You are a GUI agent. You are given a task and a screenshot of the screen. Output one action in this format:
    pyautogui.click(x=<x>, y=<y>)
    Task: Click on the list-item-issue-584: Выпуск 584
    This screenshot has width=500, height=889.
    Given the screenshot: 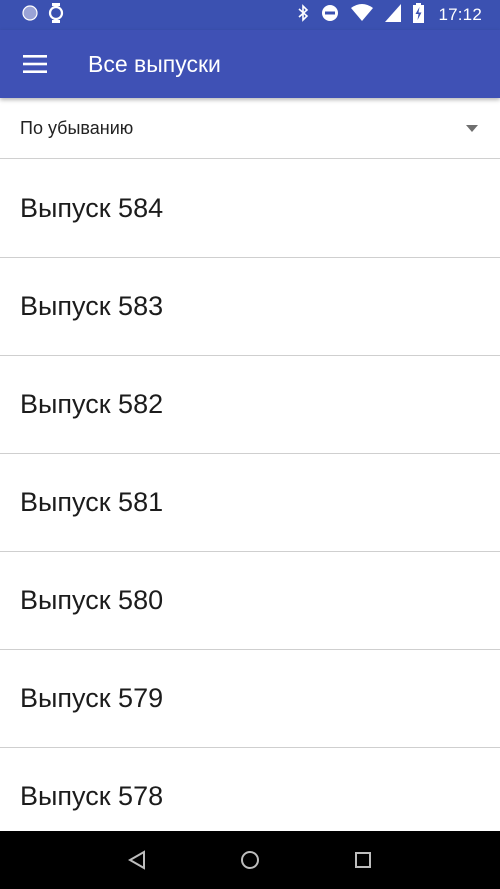 What is the action you would take?
    pyautogui.click(x=250, y=209)
    